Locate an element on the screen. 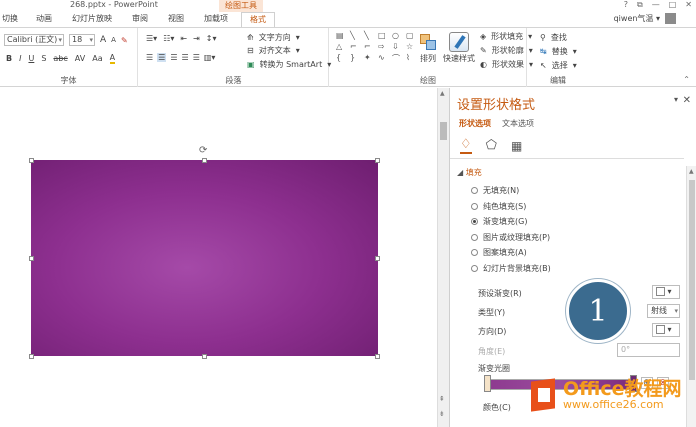  text-direction-button: 文字方向 is located at coordinates (275, 37).